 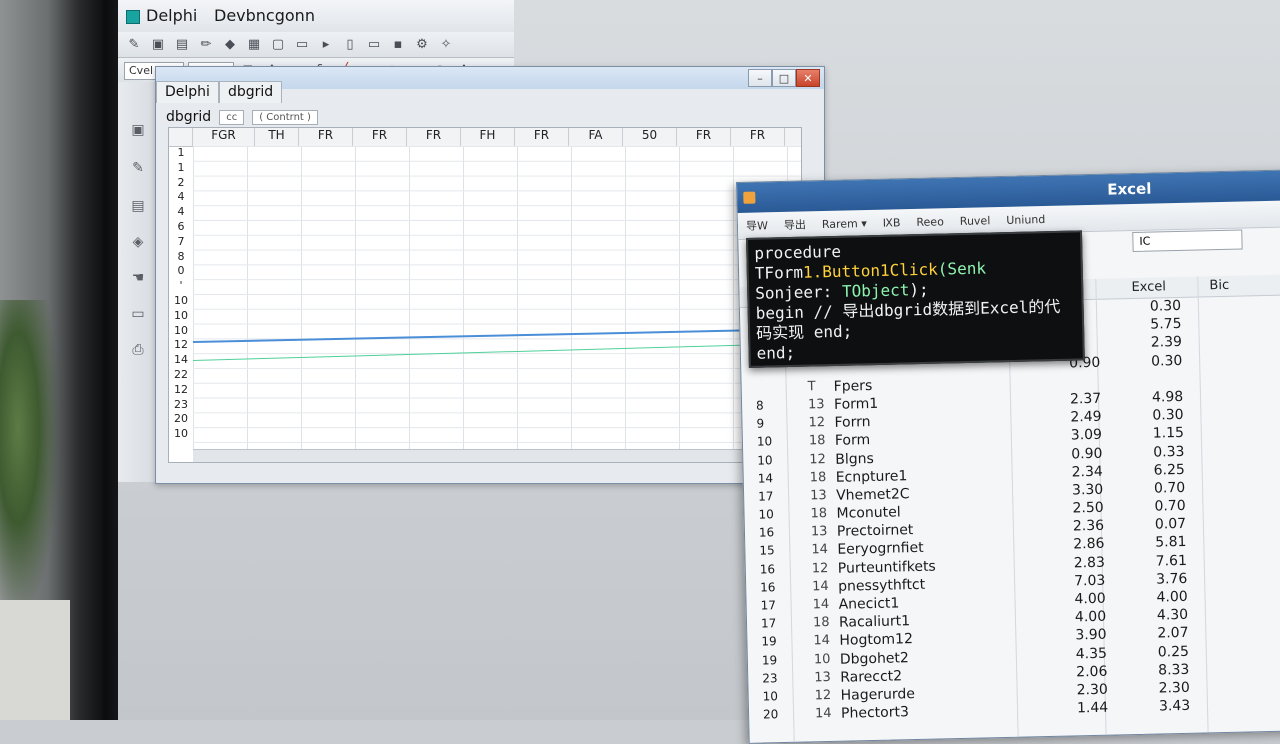 I want to click on excel-cell-c1: 13, so click(x=818, y=495).